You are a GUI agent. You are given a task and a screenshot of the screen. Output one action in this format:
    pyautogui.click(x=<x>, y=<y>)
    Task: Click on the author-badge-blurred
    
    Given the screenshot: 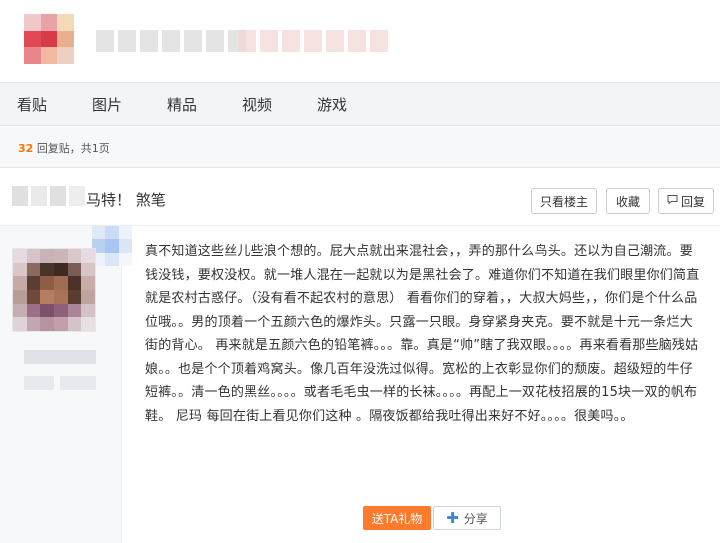 What is the action you would take?
    pyautogui.click(x=112, y=246)
    